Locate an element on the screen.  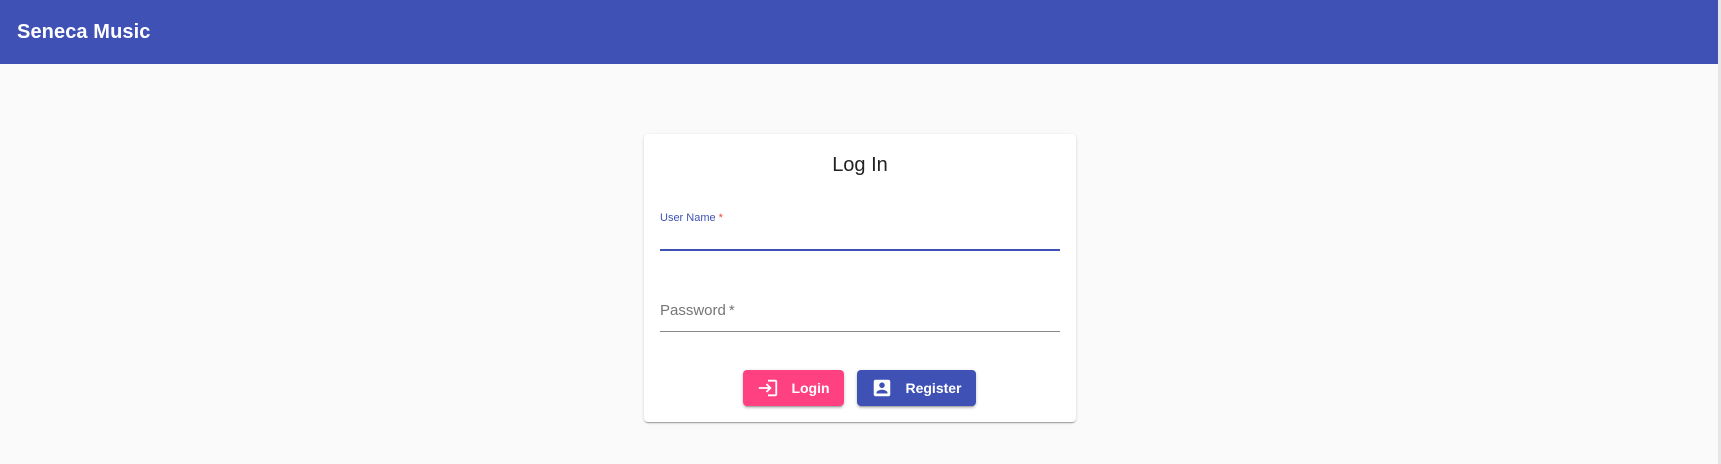
account-box-icon is located at coordinates (882, 388).